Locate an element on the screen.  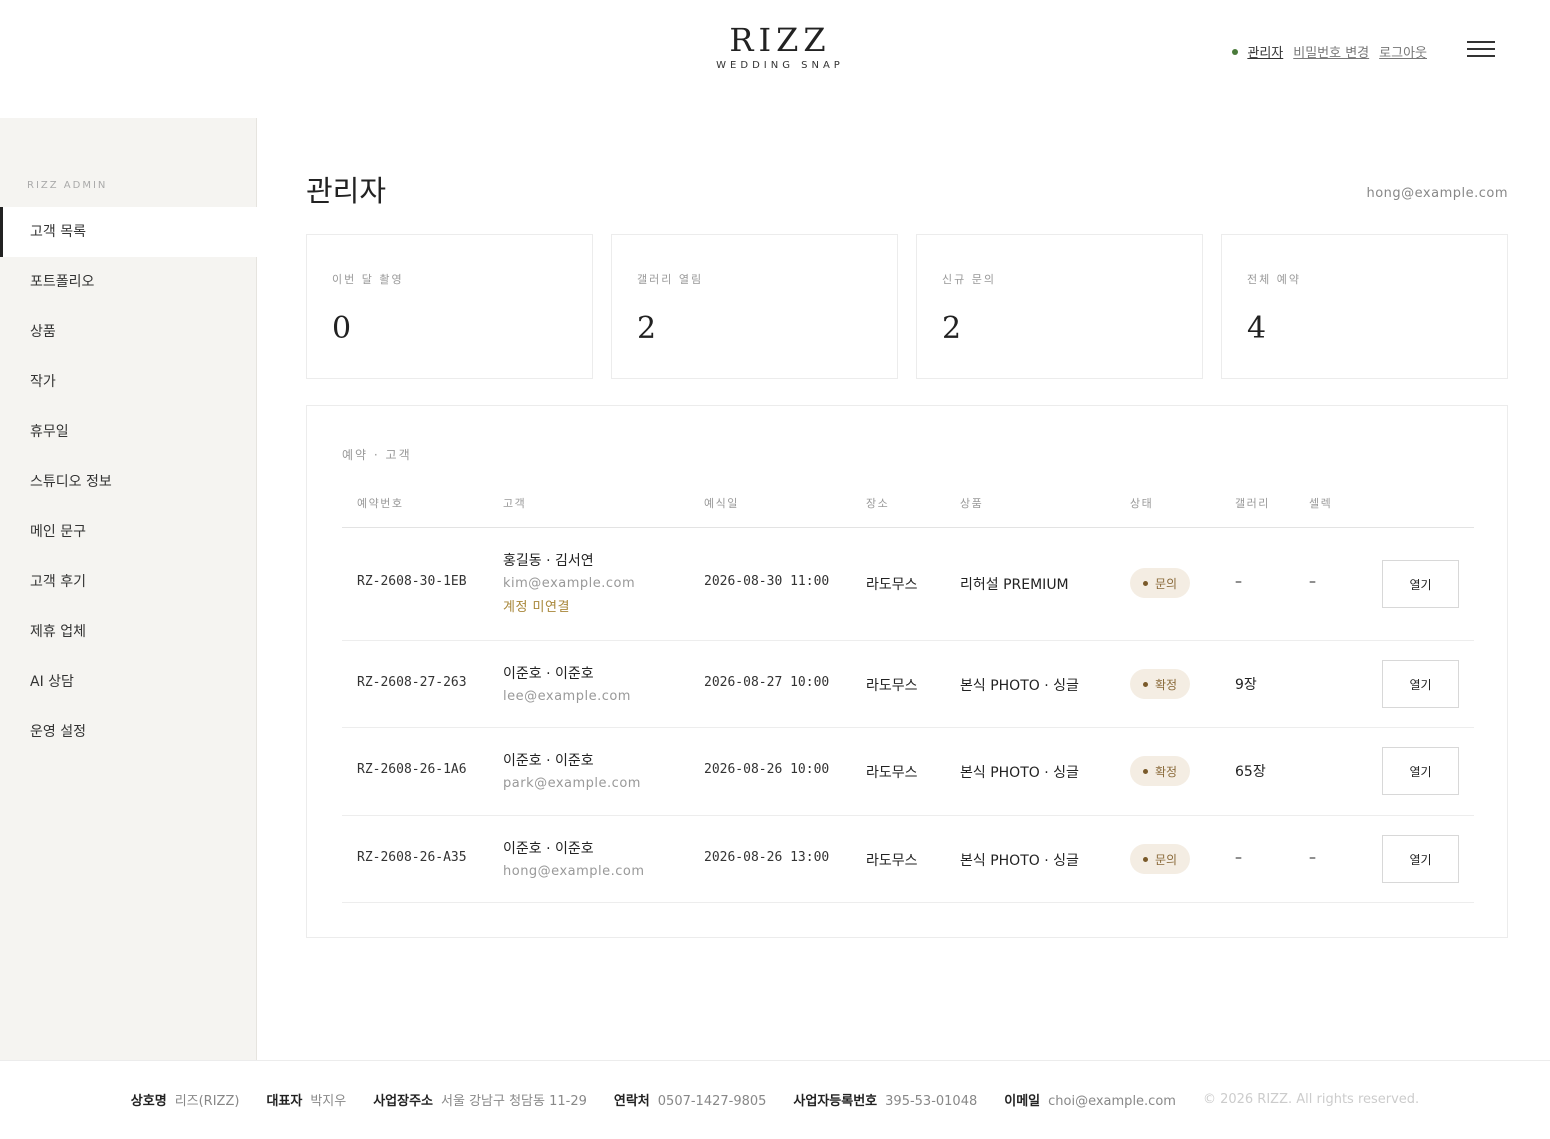
stat-card-new-inquiries: 신규 문의 2 is located at coordinates (1059, 306).